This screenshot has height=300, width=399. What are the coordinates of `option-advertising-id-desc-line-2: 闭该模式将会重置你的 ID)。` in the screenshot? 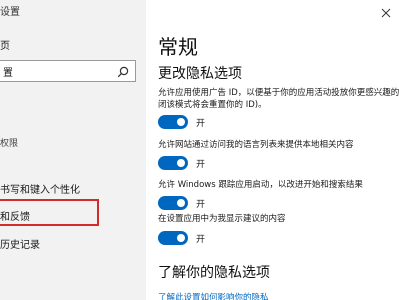 It's located at (212, 105).